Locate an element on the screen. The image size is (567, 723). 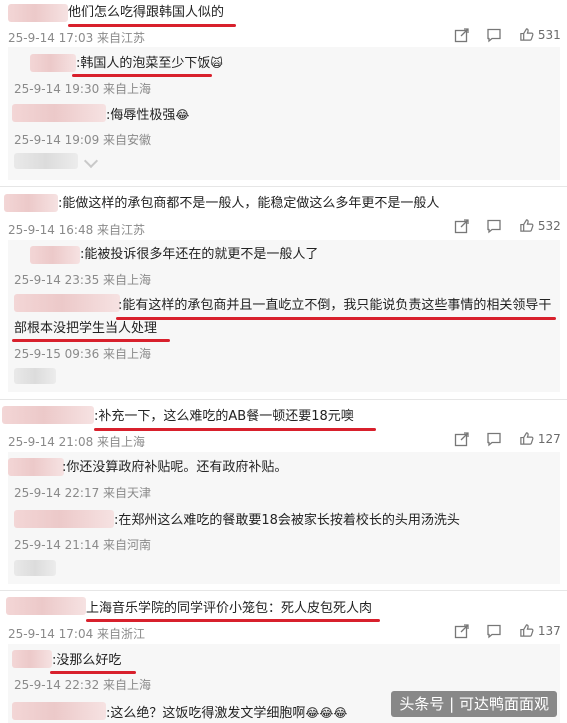
reply-meta: 25-9-14 23:35 来自上海 is located at coordinates (83, 280).